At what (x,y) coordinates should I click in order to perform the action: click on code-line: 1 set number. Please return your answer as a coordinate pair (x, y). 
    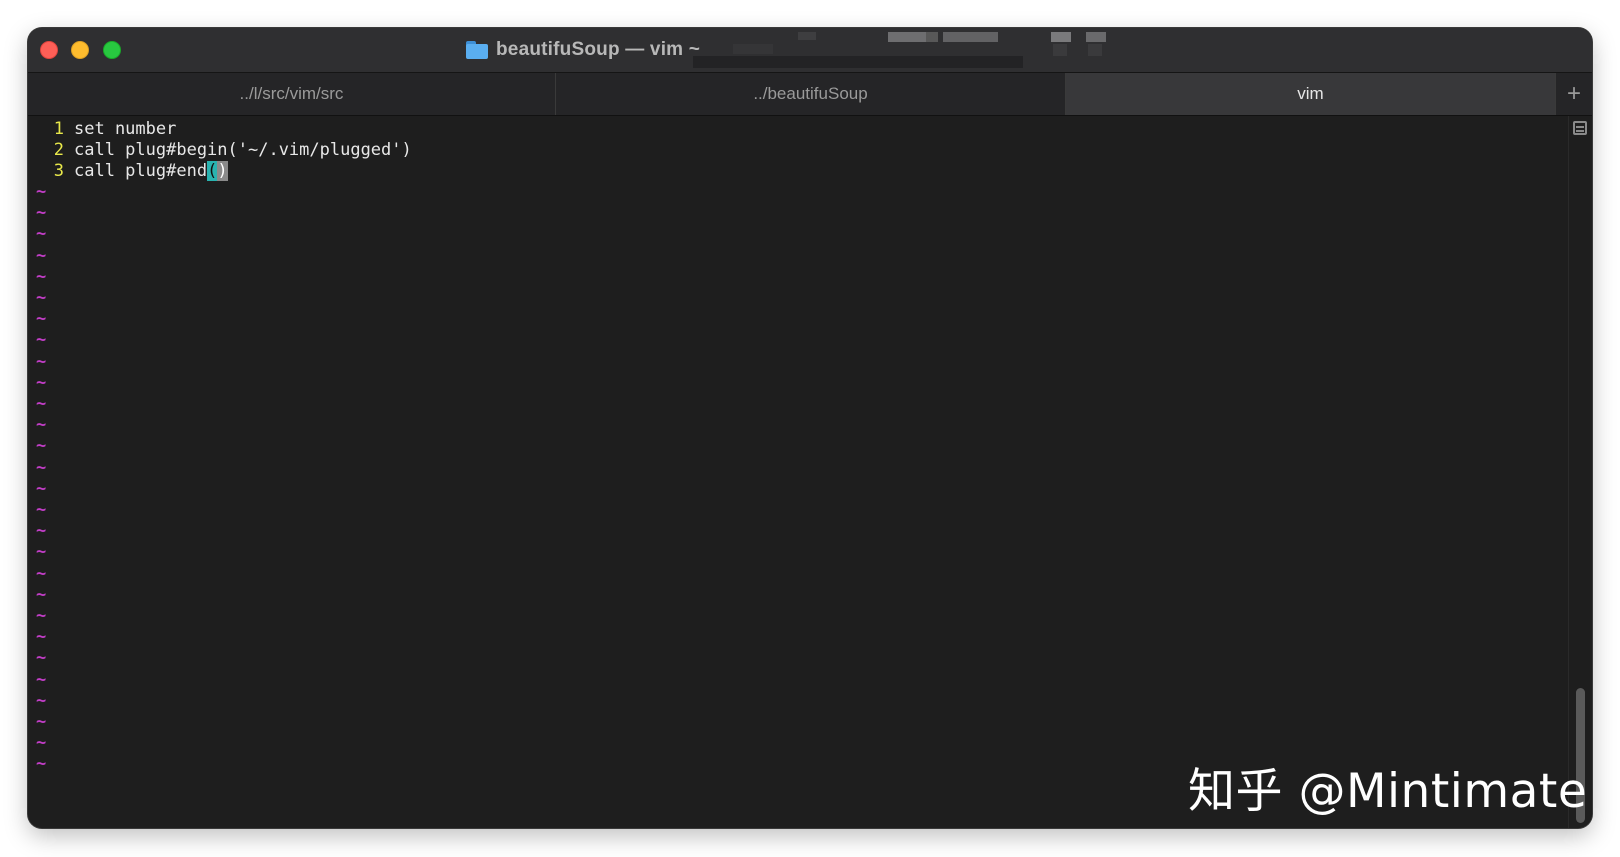
    Looking at the image, I should click on (106, 129).